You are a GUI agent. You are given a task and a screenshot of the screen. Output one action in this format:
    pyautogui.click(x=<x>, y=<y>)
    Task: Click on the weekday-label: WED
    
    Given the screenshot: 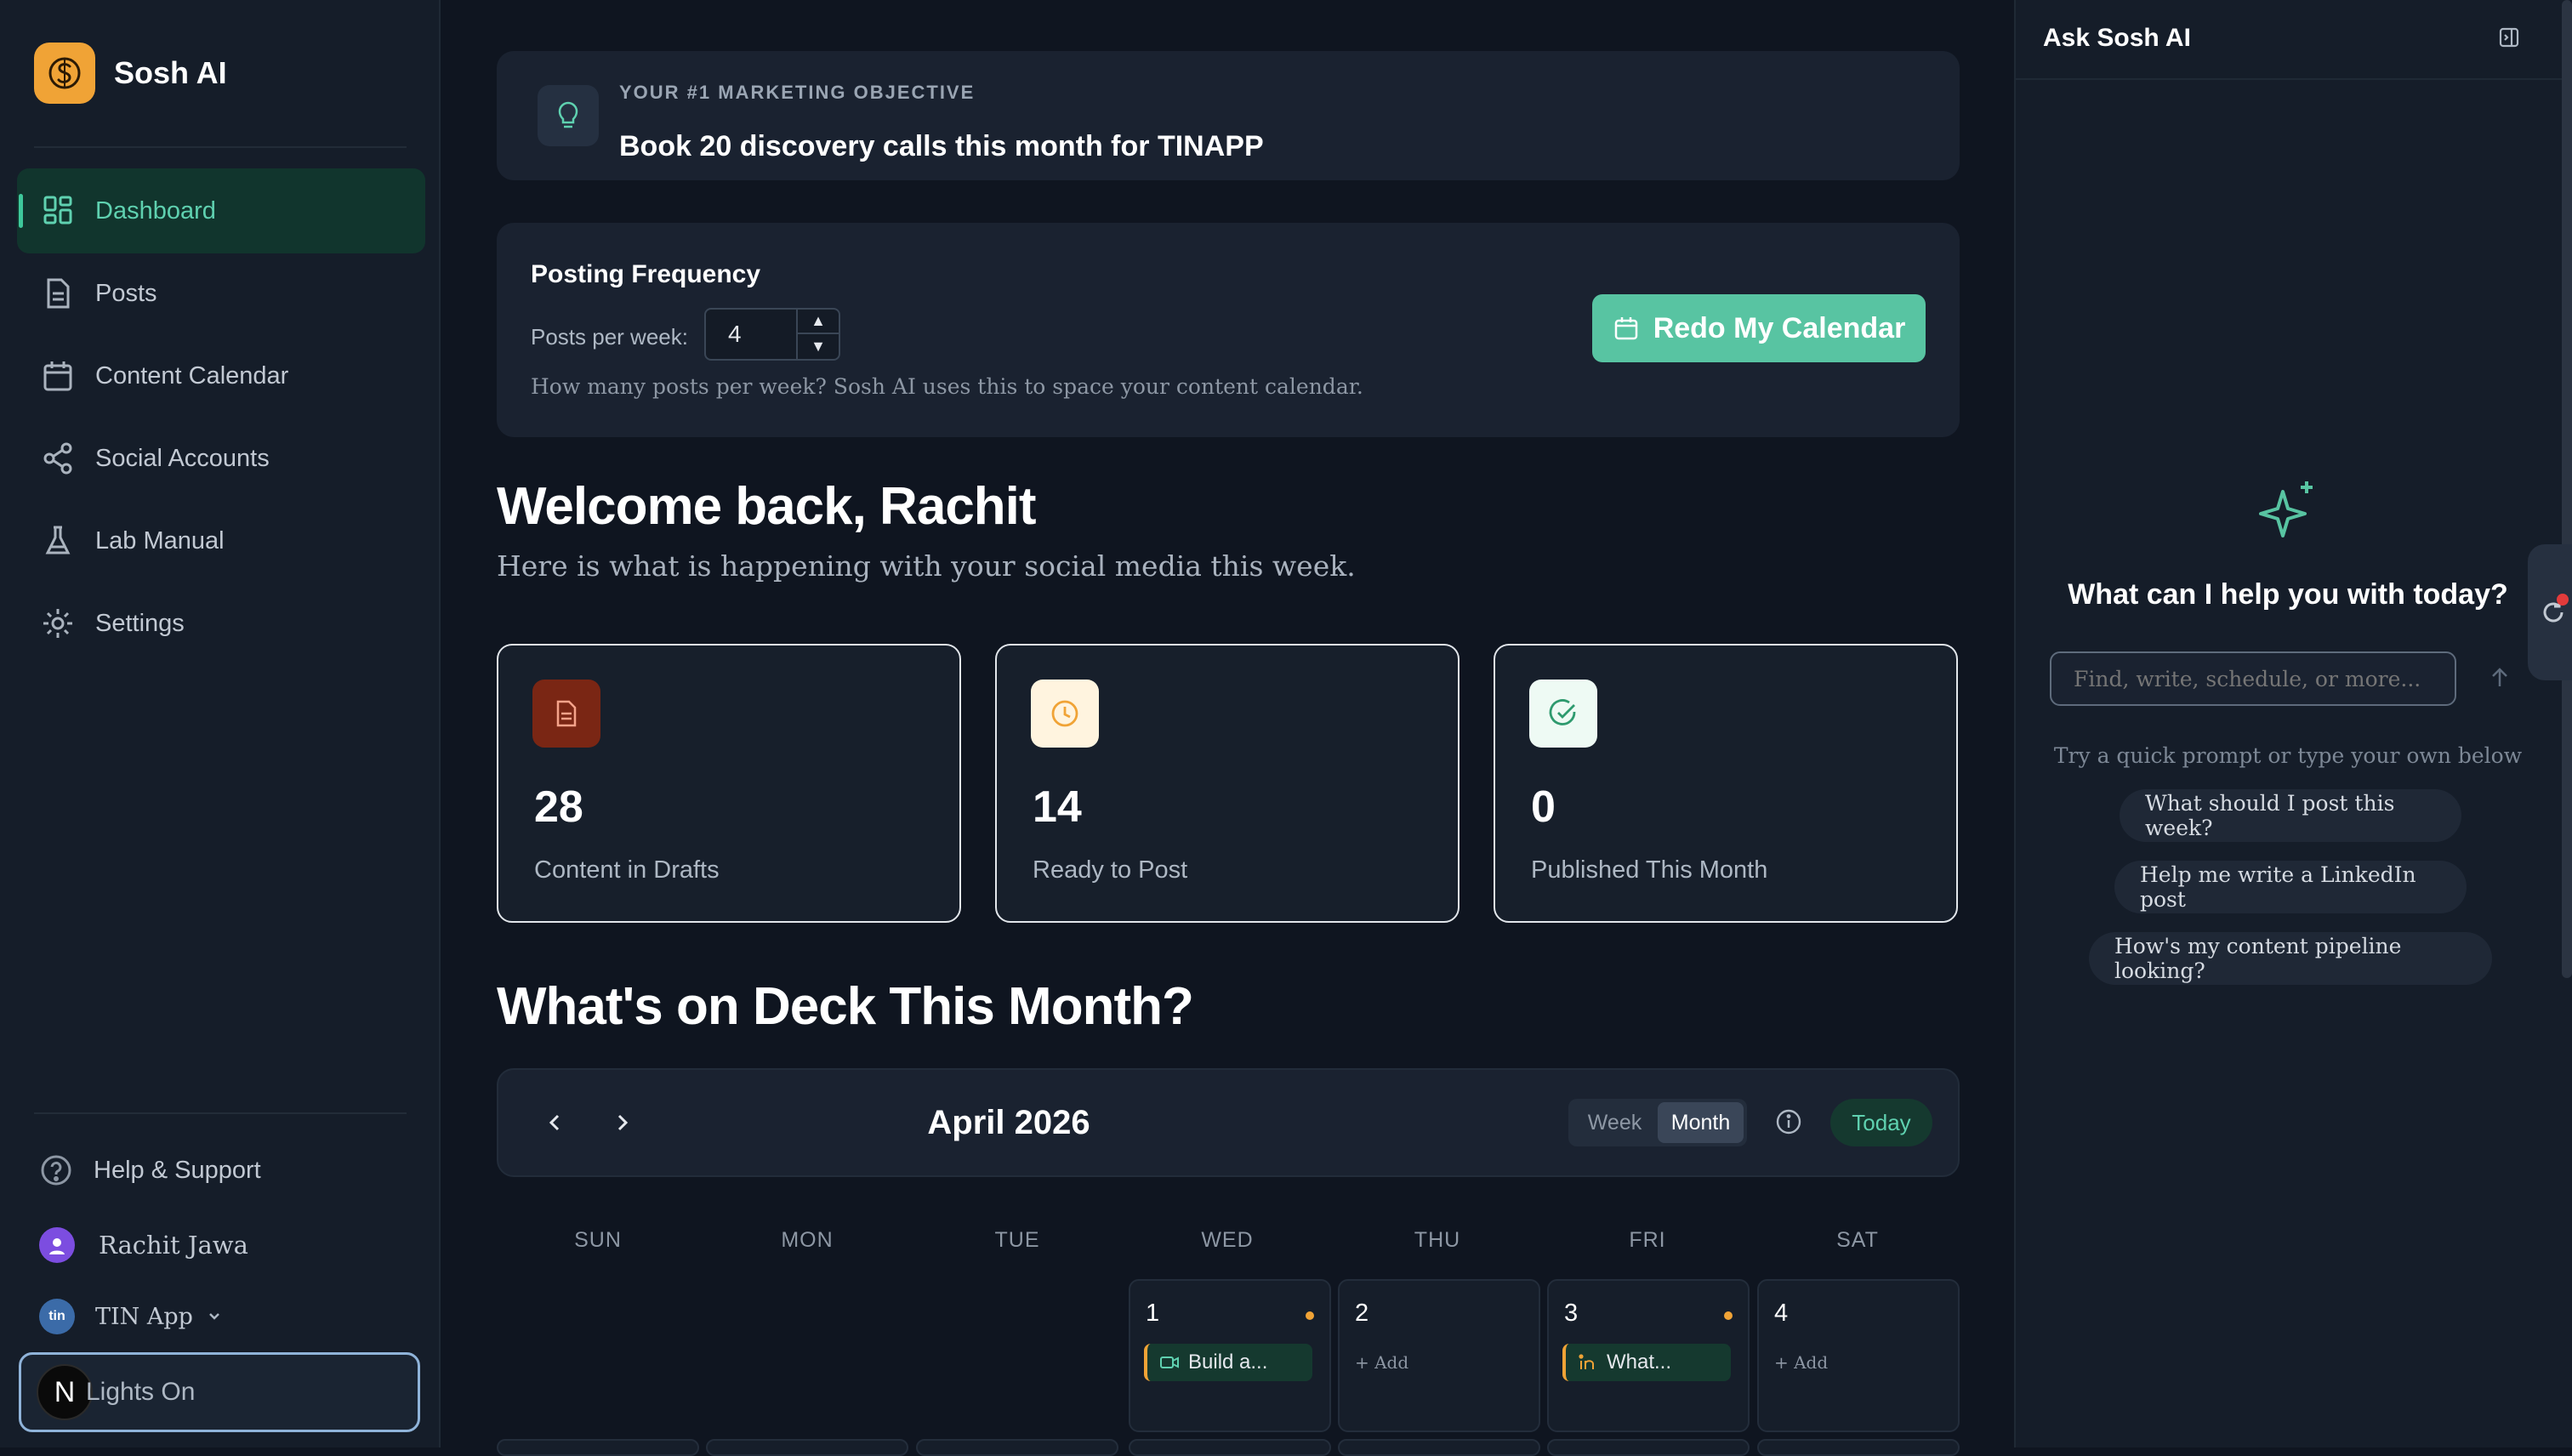 What is the action you would take?
    pyautogui.click(x=1228, y=1240)
    